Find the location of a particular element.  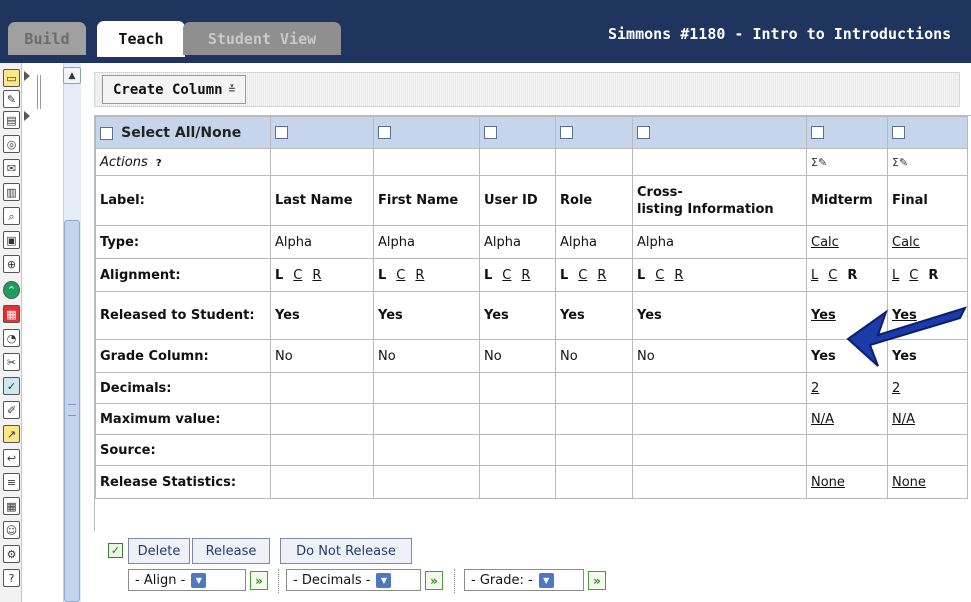

tab-teach: Teach is located at coordinates (141, 39).